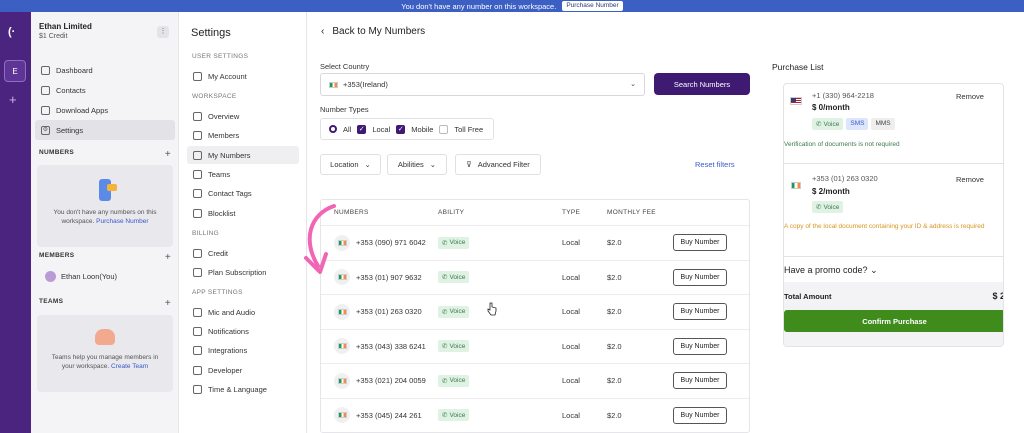  I want to click on workspace-label: WORKSPACE, so click(214, 96).